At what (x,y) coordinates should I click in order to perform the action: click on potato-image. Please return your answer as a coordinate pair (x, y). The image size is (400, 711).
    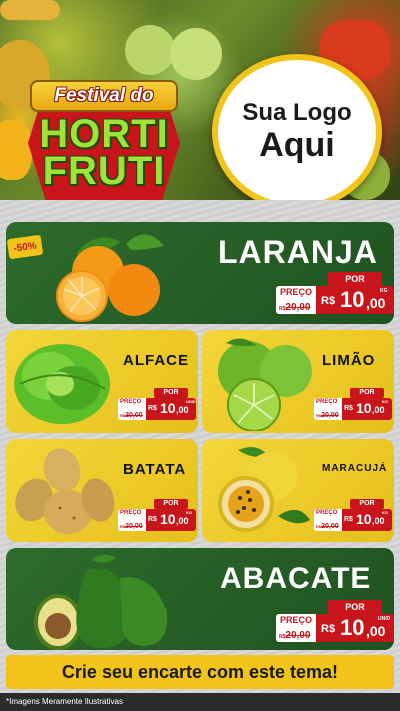
    Looking at the image, I should click on (65, 491).